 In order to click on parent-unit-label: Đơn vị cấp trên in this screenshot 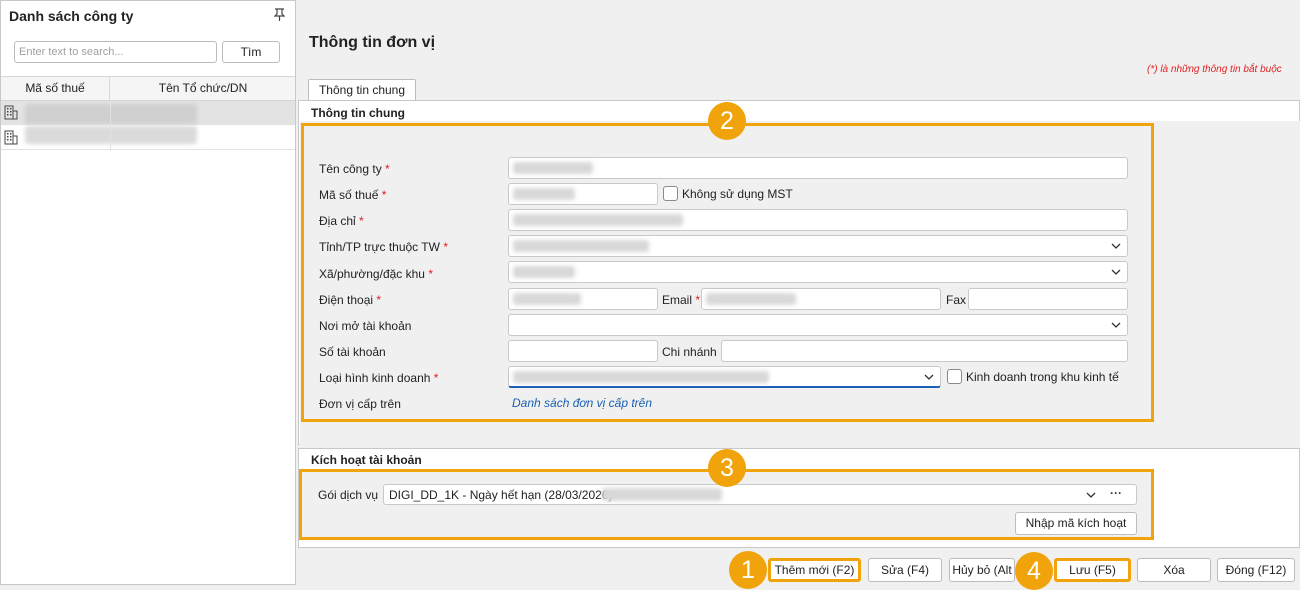, I will do `click(360, 404)`.